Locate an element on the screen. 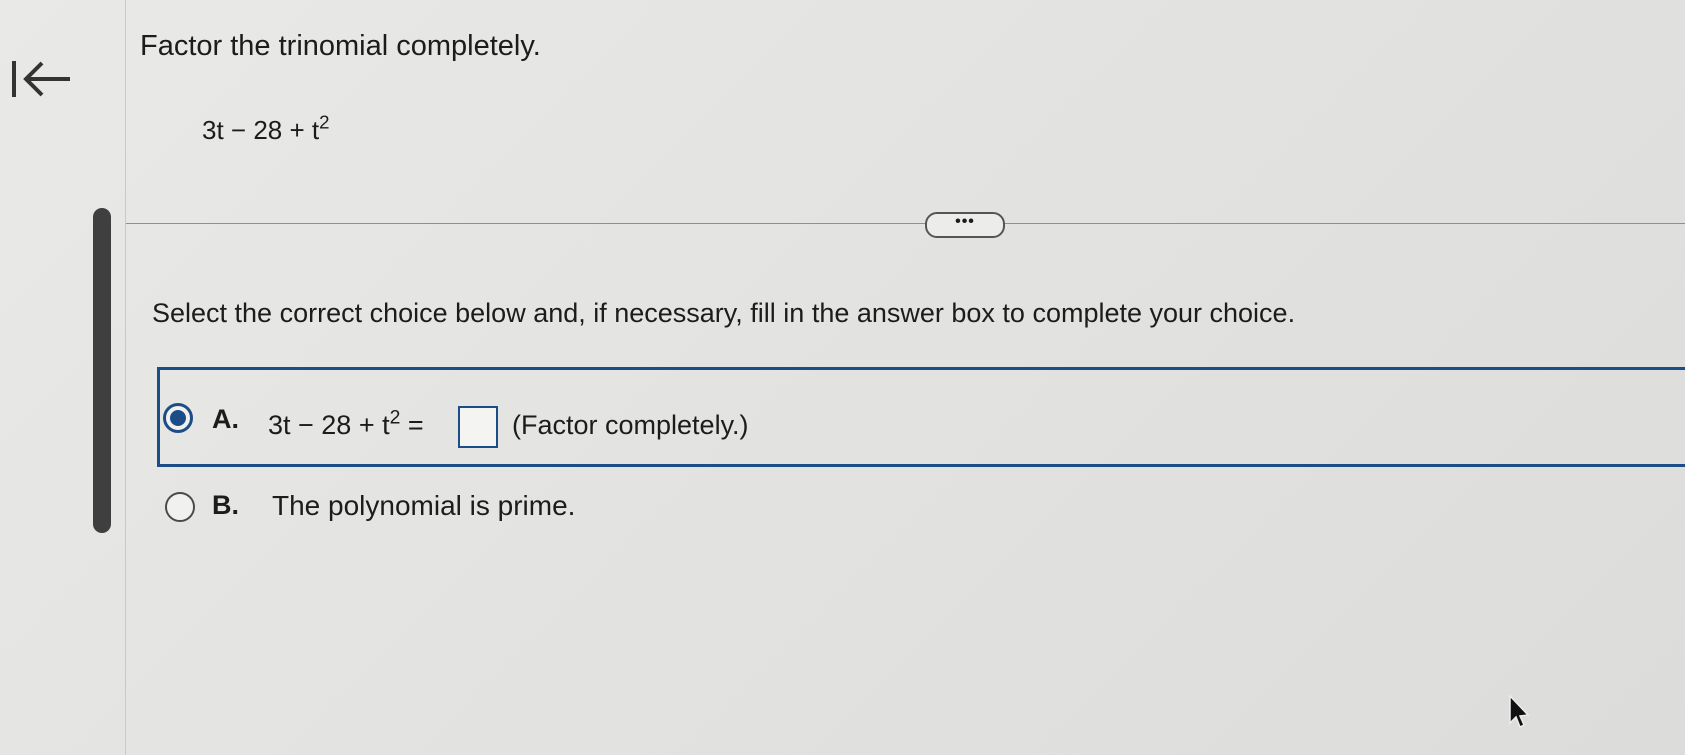 Image resolution: width=1685 pixels, height=755 pixels. choice-b-text: The polynomial is prime. is located at coordinates (424, 505).